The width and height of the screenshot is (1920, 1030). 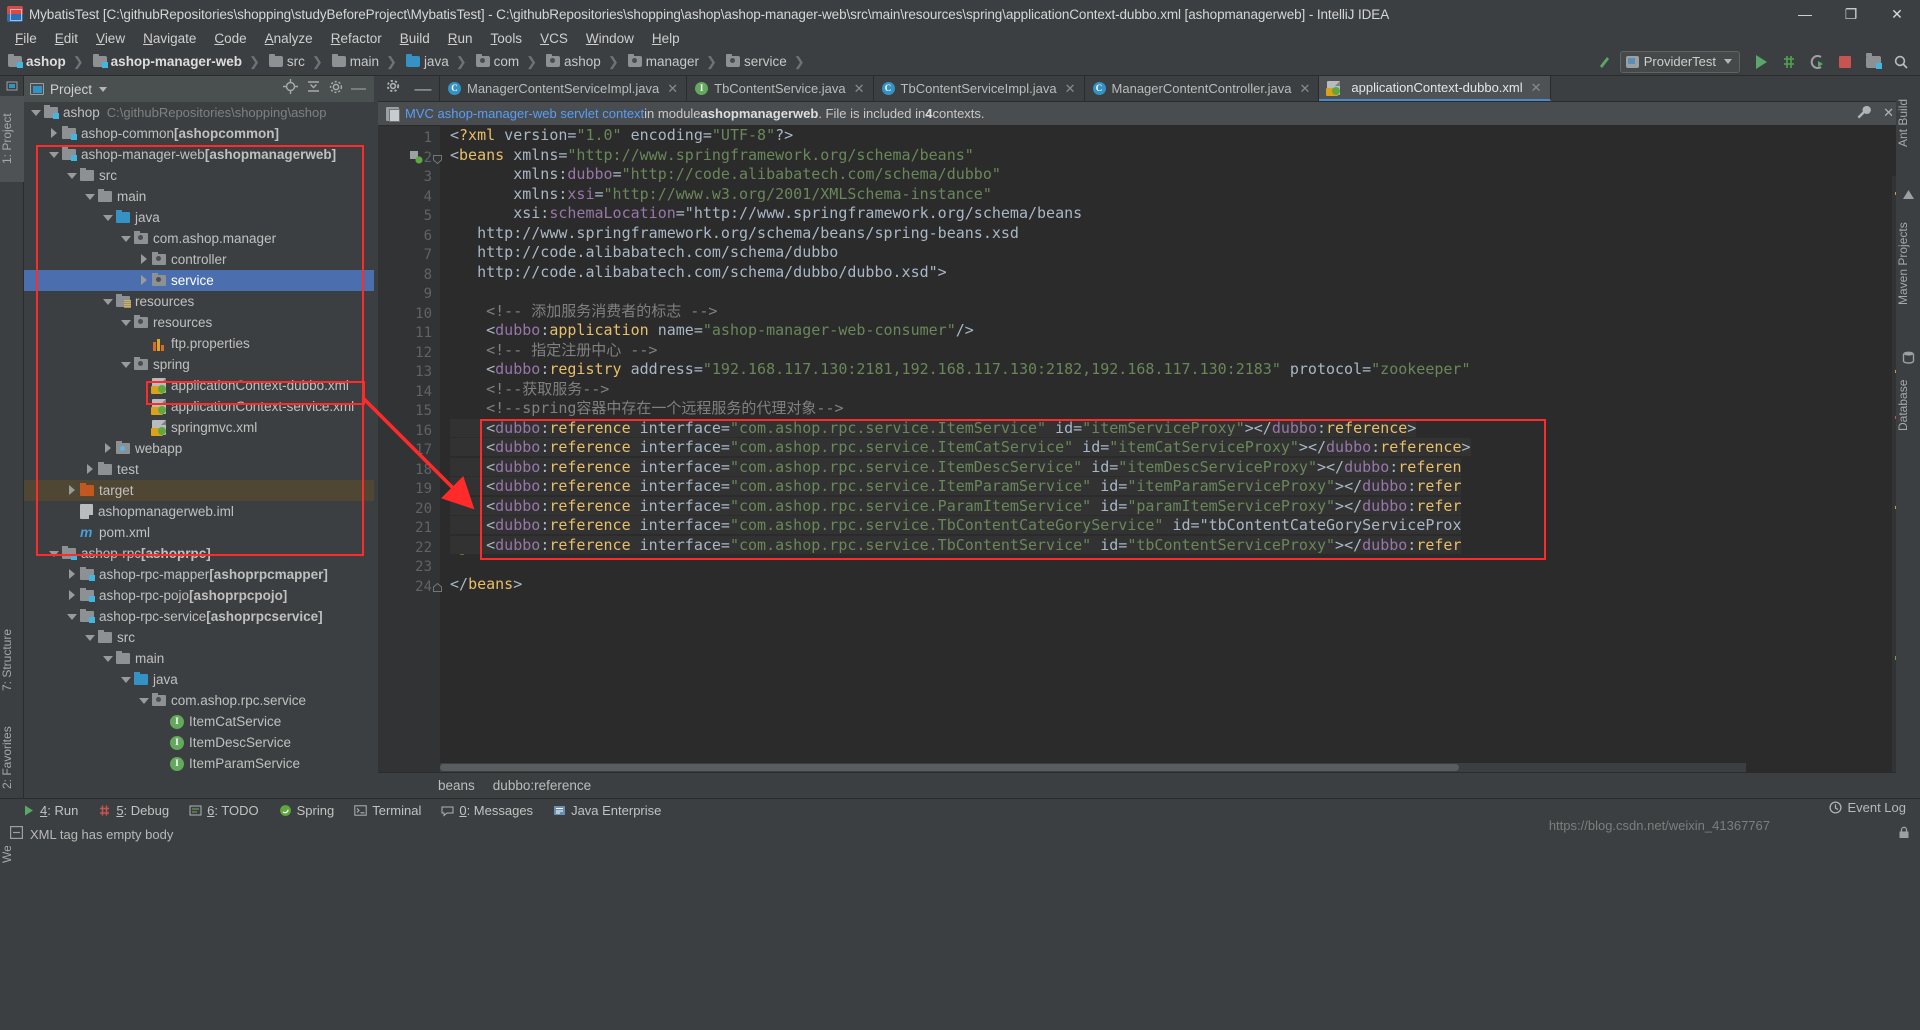 What do you see at coordinates (487, 810) in the screenshot?
I see `tool-button-0-messages: 0: Messages` at bounding box center [487, 810].